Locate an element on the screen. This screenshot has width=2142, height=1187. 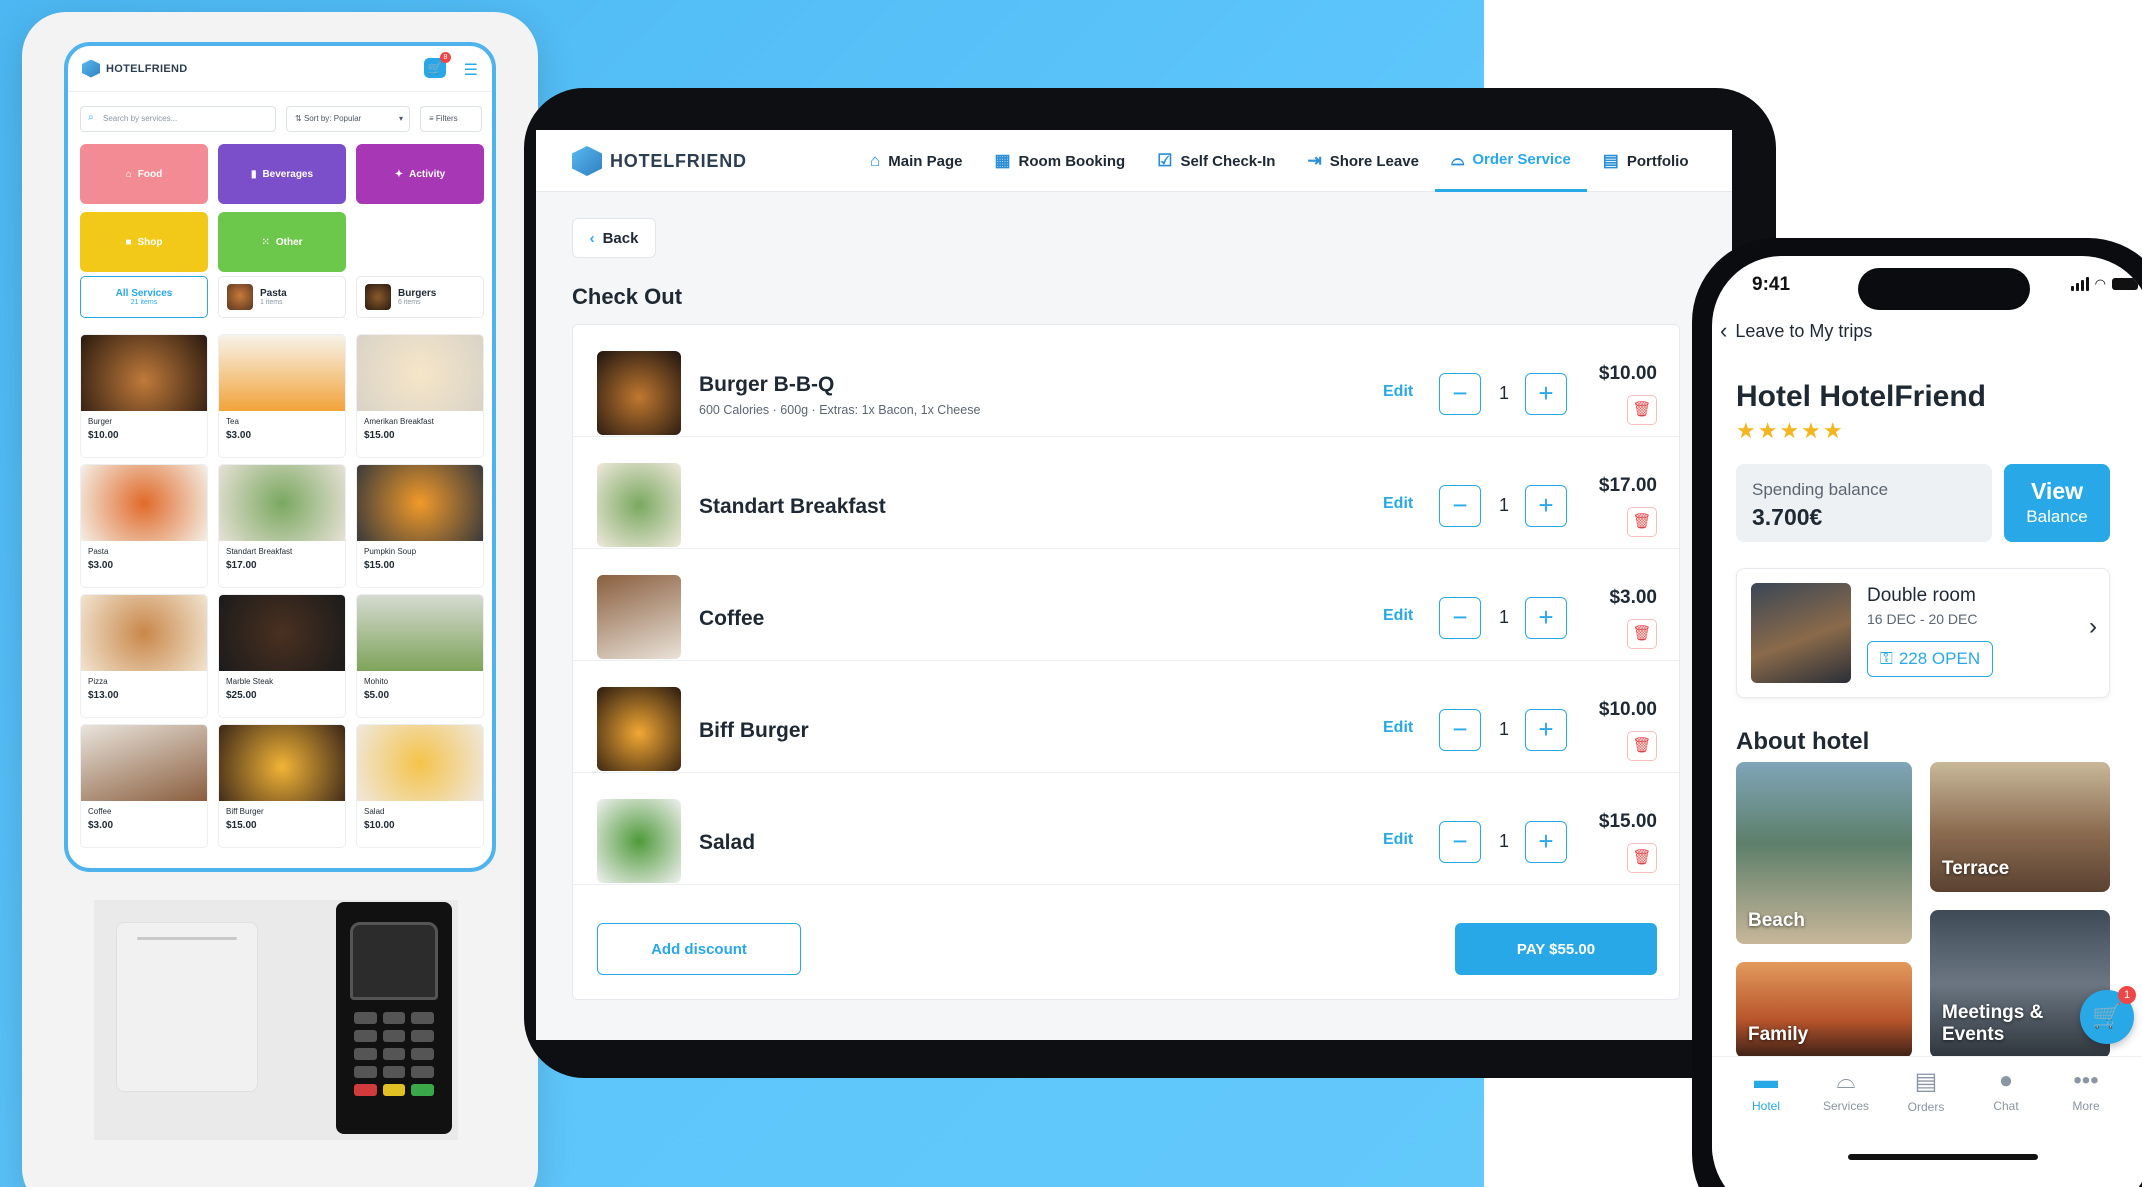
nav-label: Self Check-In is located at coordinates (1228, 161).